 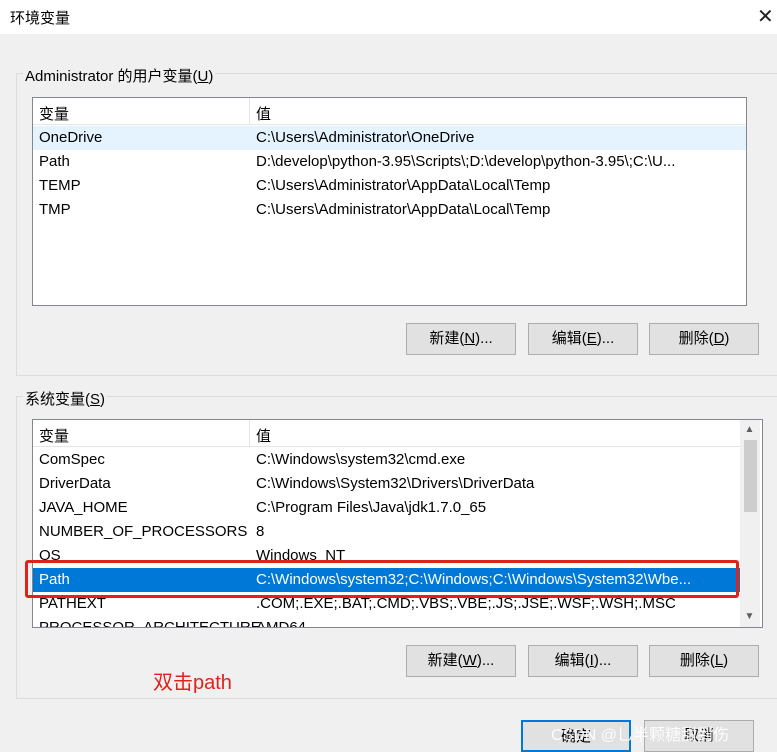 What do you see at coordinates (704, 339) in the screenshot?
I see `user-delete-button: 删除(D)` at bounding box center [704, 339].